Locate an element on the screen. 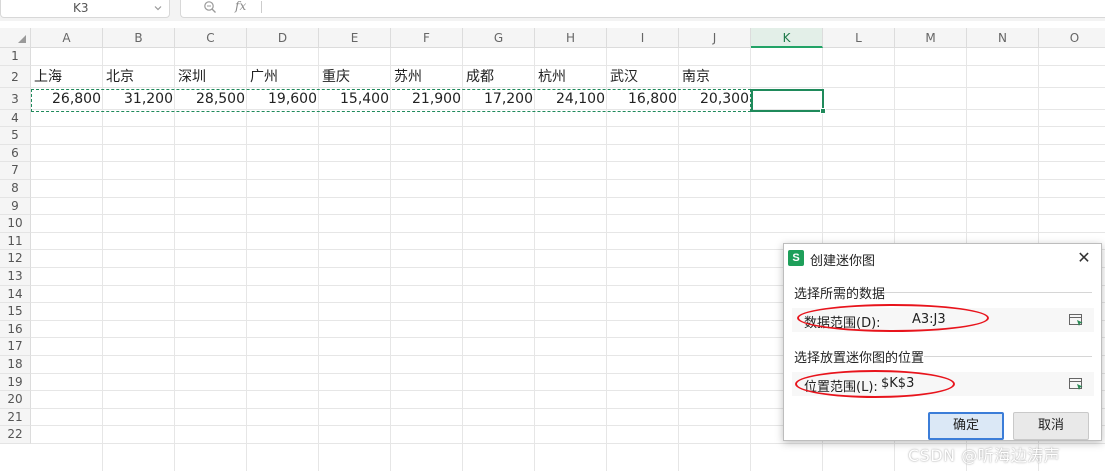 The image size is (1105, 471). cell-f2: 苏州 is located at coordinates (427, 77).